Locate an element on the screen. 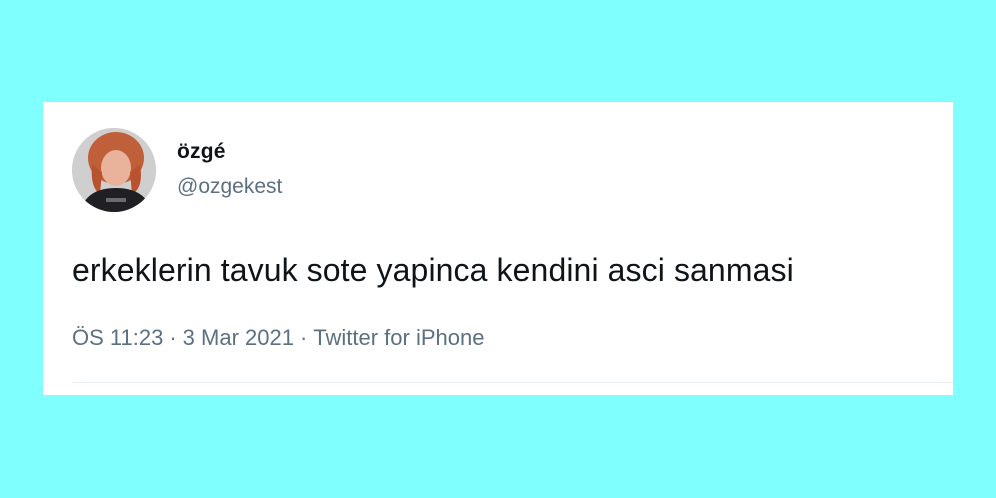 This screenshot has width=996, height=498. tweet-source: Twitter for iPhone is located at coordinates (398, 337).